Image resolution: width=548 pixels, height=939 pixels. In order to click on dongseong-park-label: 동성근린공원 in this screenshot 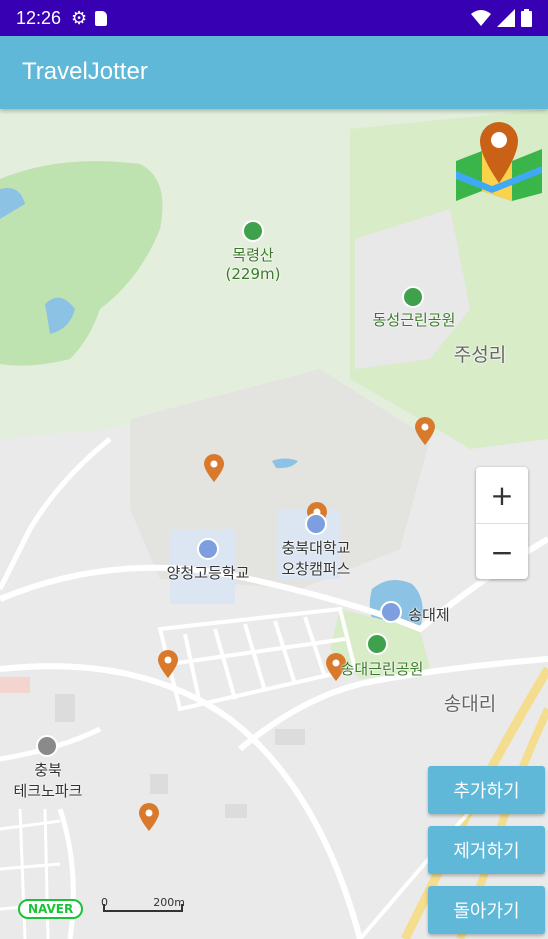, I will do `click(414, 320)`.